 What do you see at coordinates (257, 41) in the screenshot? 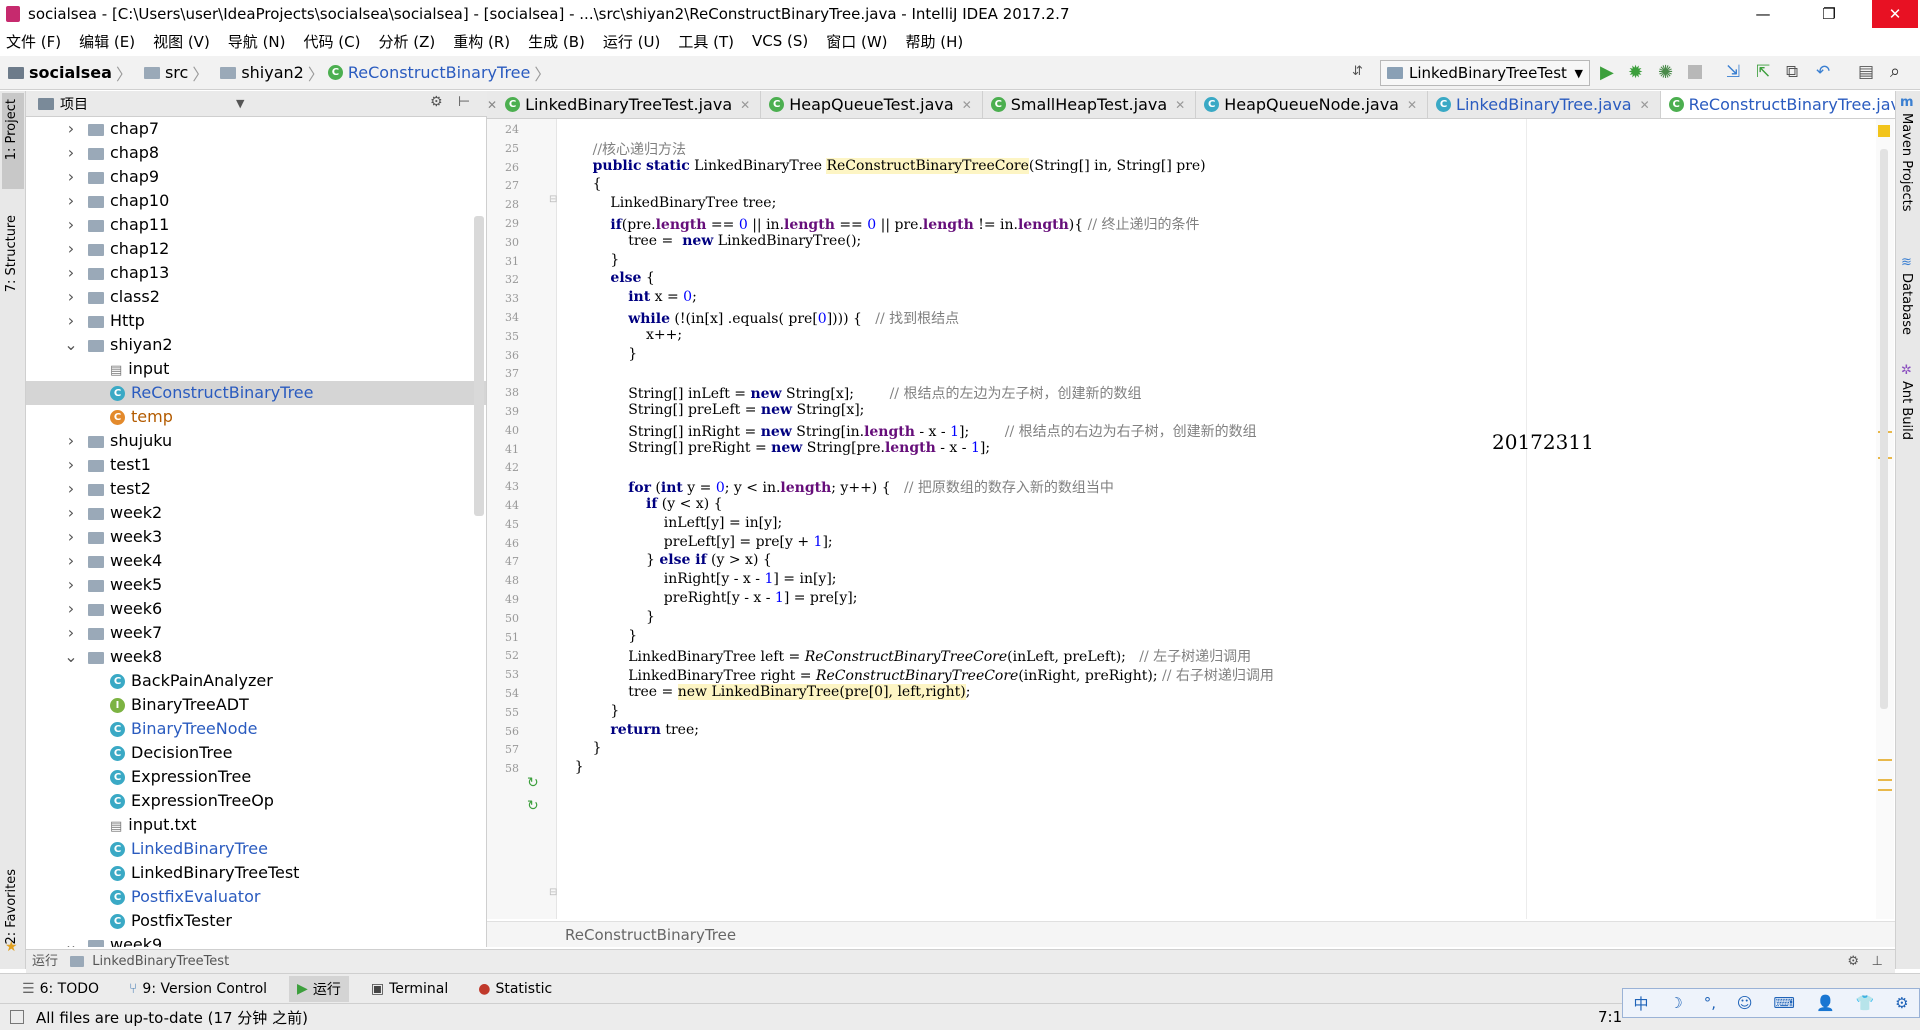
I see `menu-item: 导航 (N)` at bounding box center [257, 41].